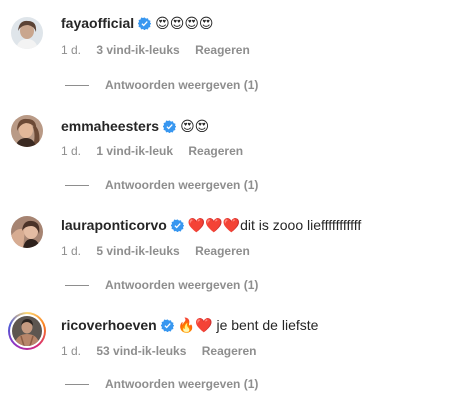 Image resolution: width=467 pixels, height=402 pixels. What do you see at coordinates (137, 50) in the screenshot?
I see `likes-count: 3 vind-ik-leuks` at bounding box center [137, 50].